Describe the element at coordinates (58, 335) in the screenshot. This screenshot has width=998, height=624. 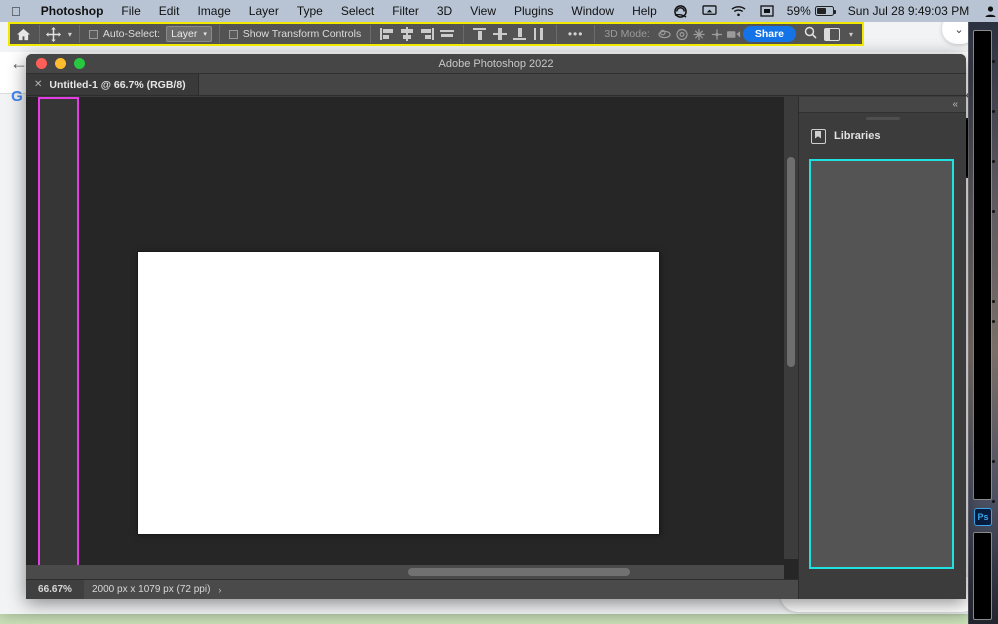
I see `tools-panel` at that location.